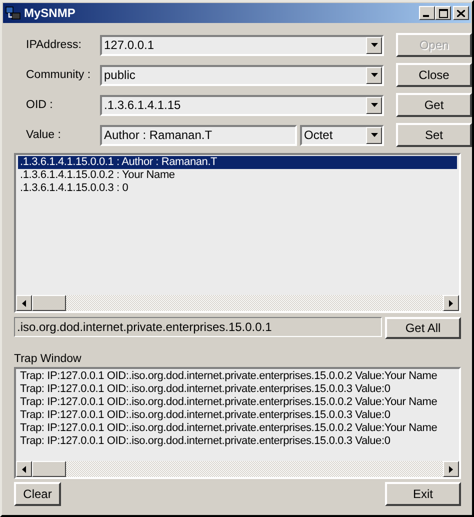 The width and height of the screenshot is (474, 517). I want to click on result-item: .1.3.6.1.4.1.15.0.0.1 : Author : Ramanan.T, so click(237, 162).